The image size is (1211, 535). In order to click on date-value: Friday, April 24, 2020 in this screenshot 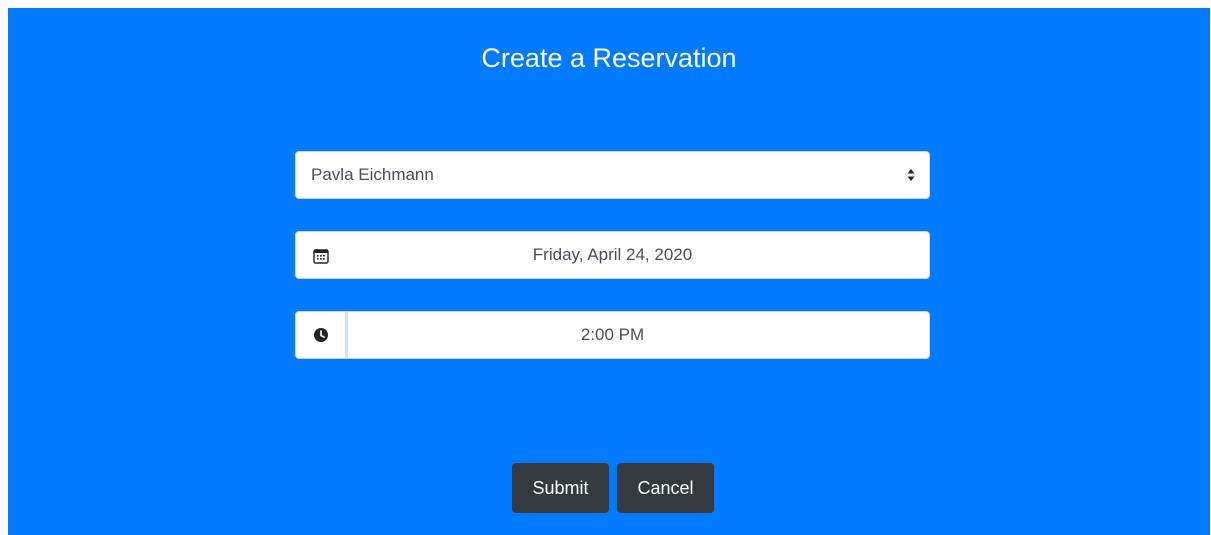, I will do `click(612, 254)`.